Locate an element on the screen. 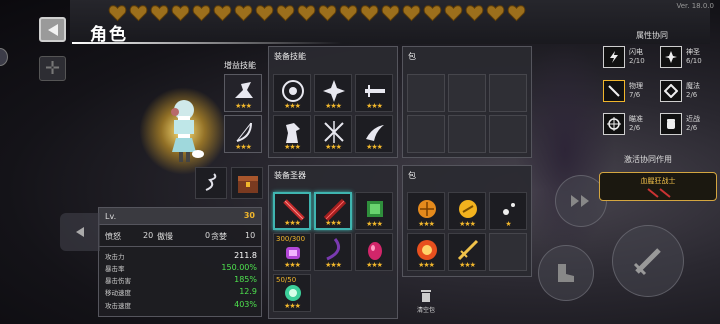  attack-control-button is located at coordinates (648, 261).